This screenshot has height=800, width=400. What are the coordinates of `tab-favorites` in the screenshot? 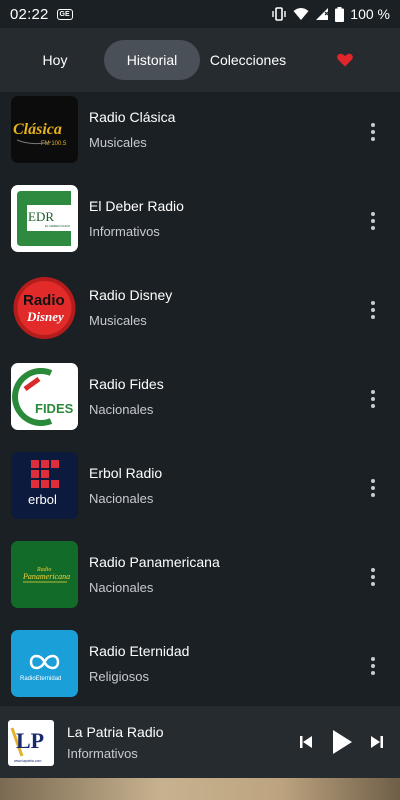 It's located at (345, 60).